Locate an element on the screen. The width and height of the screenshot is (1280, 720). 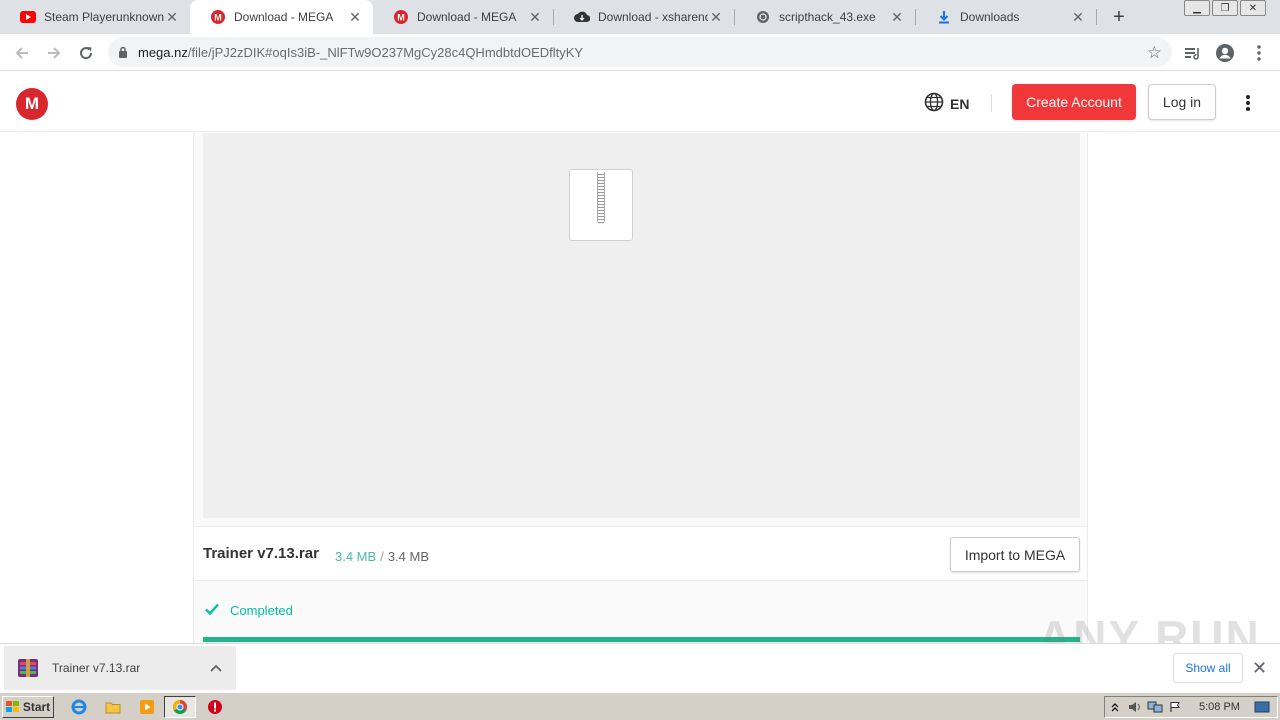
back-button is located at coordinates (22, 53).